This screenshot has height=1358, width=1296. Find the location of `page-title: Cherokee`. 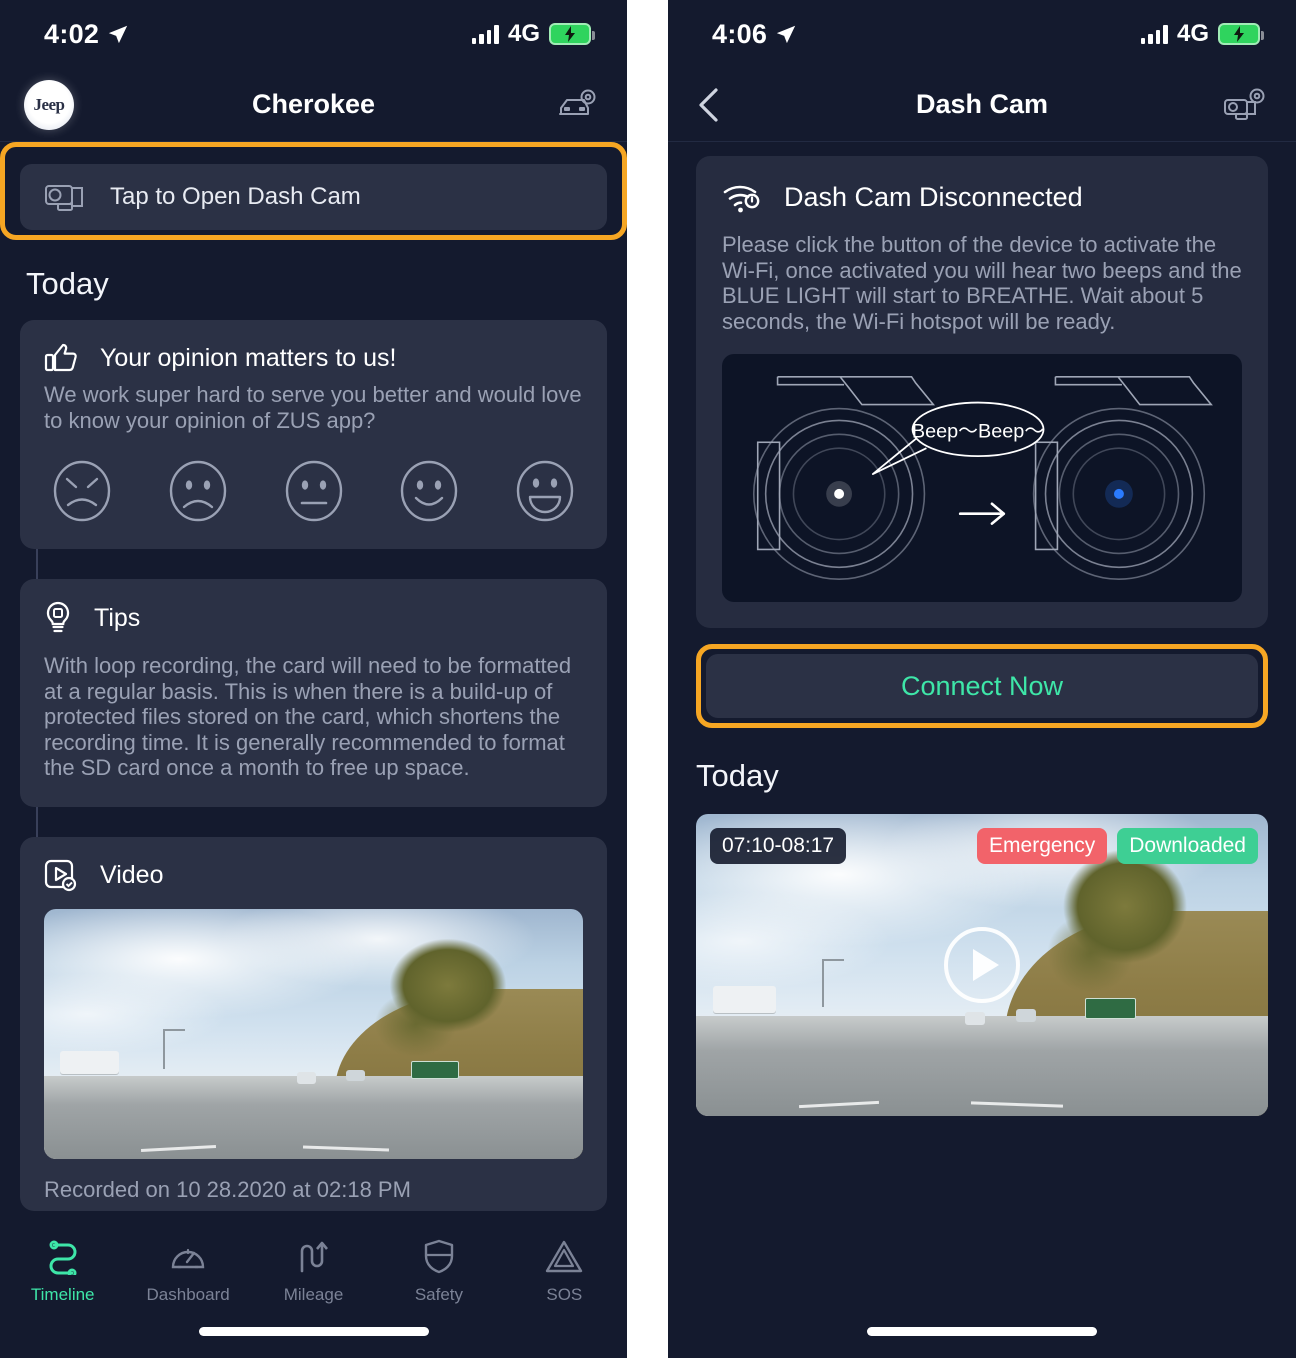

page-title: Cherokee is located at coordinates (313, 104).